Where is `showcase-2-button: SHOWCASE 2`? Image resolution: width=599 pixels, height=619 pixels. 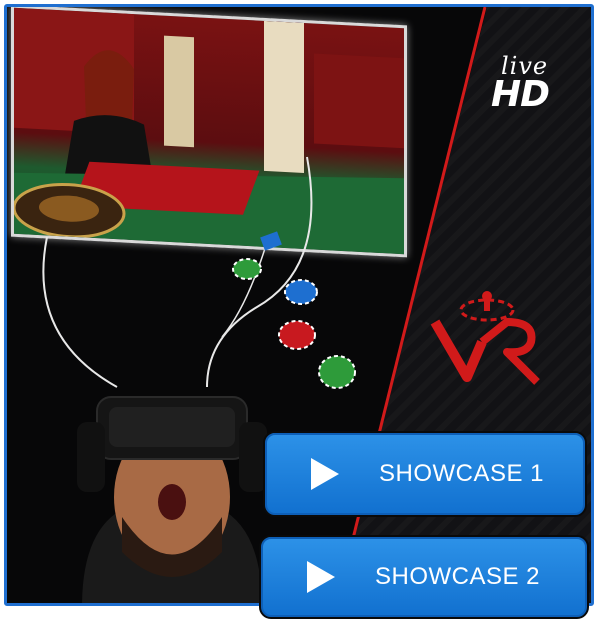 showcase-2-button: SHOWCASE 2 is located at coordinates (424, 577).